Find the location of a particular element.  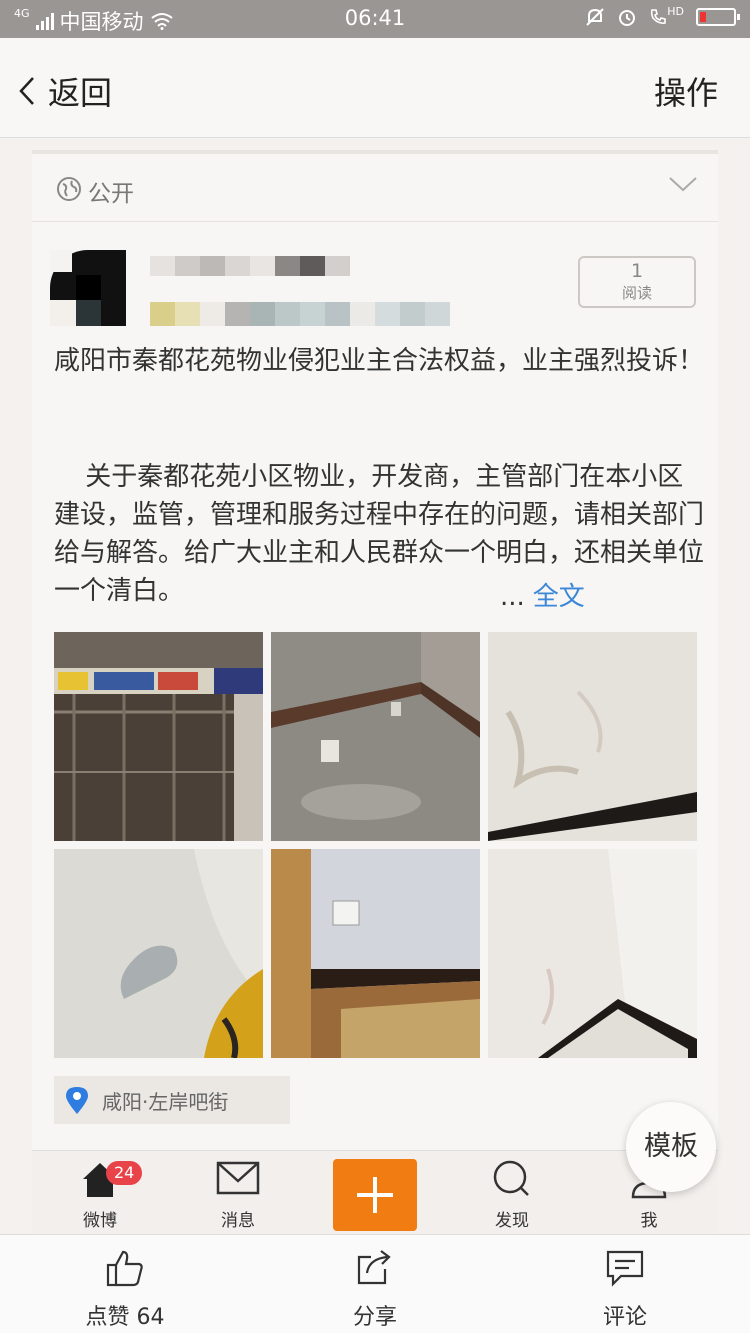

avatar is located at coordinates (88, 288).